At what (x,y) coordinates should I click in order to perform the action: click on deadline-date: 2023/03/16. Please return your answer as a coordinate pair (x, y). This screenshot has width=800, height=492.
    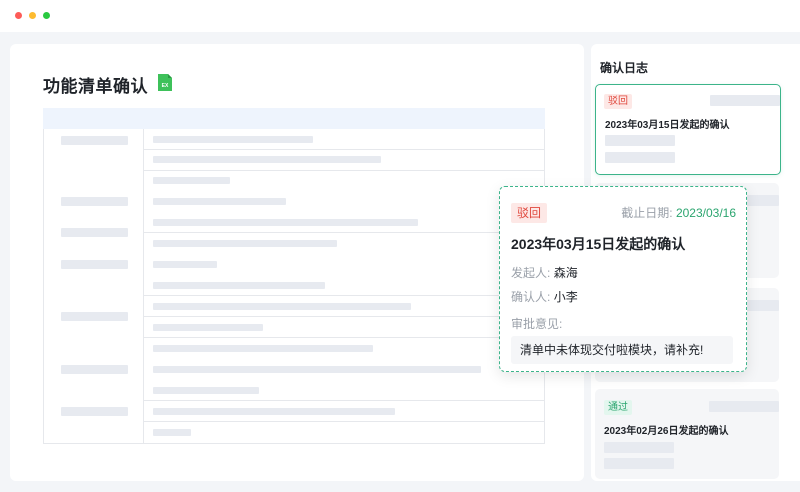
    Looking at the image, I should click on (705, 213).